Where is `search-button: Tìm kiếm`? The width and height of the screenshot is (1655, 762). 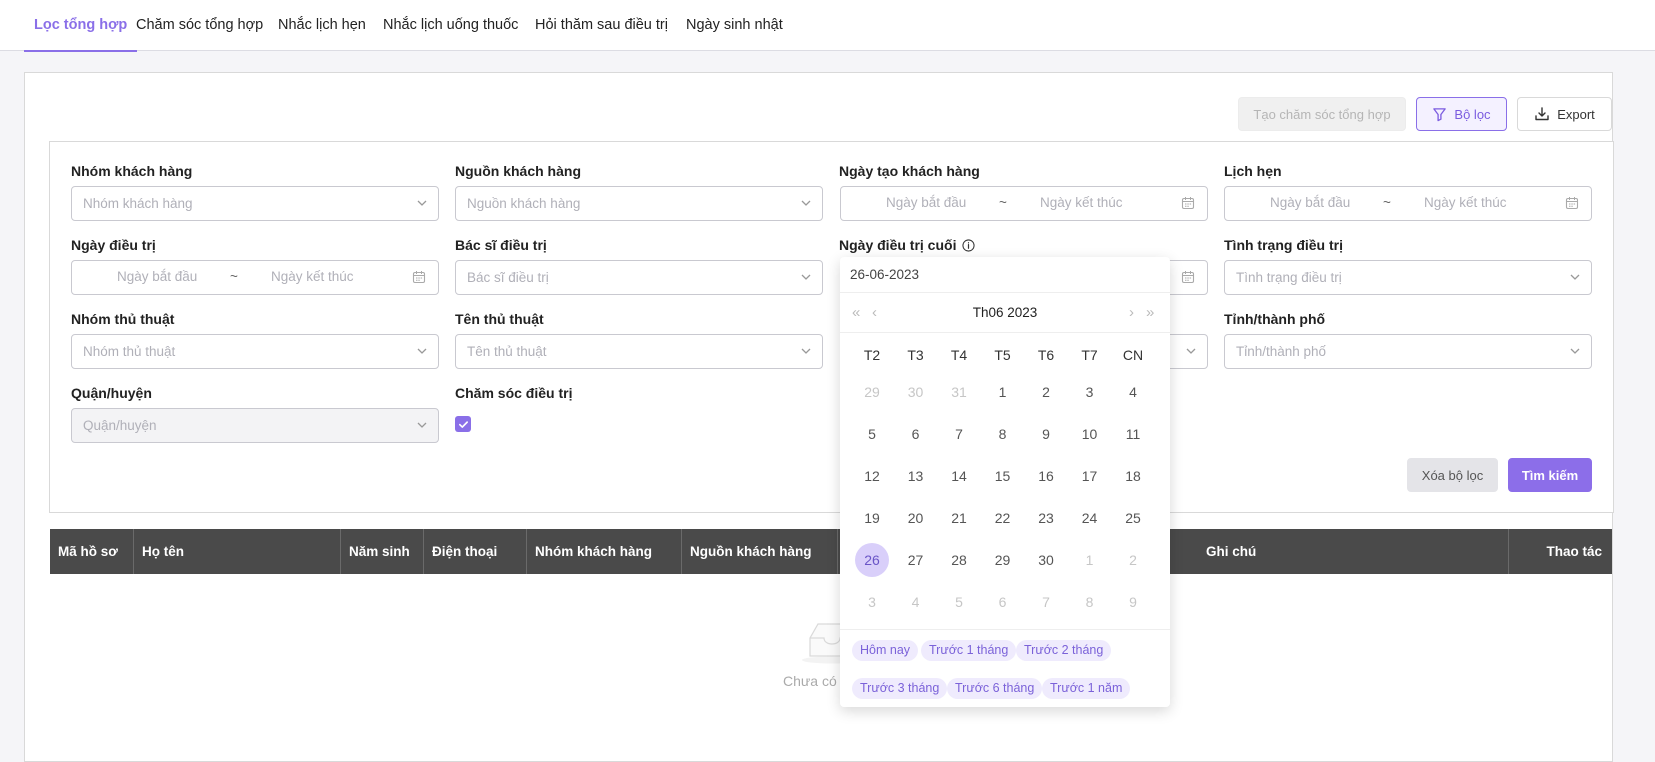 search-button: Tìm kiếm is located at coordinates (1550, 475).